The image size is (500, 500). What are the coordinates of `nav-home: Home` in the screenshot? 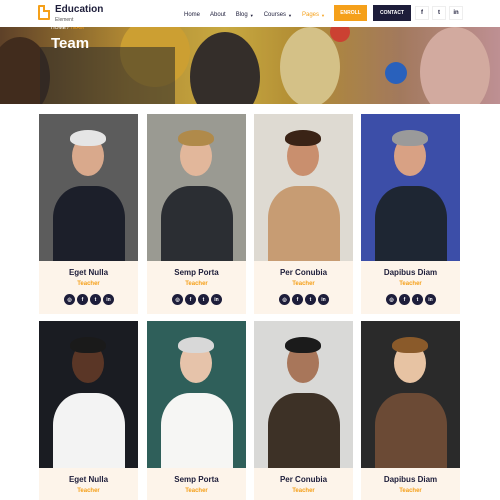 It's located at (192, 15).